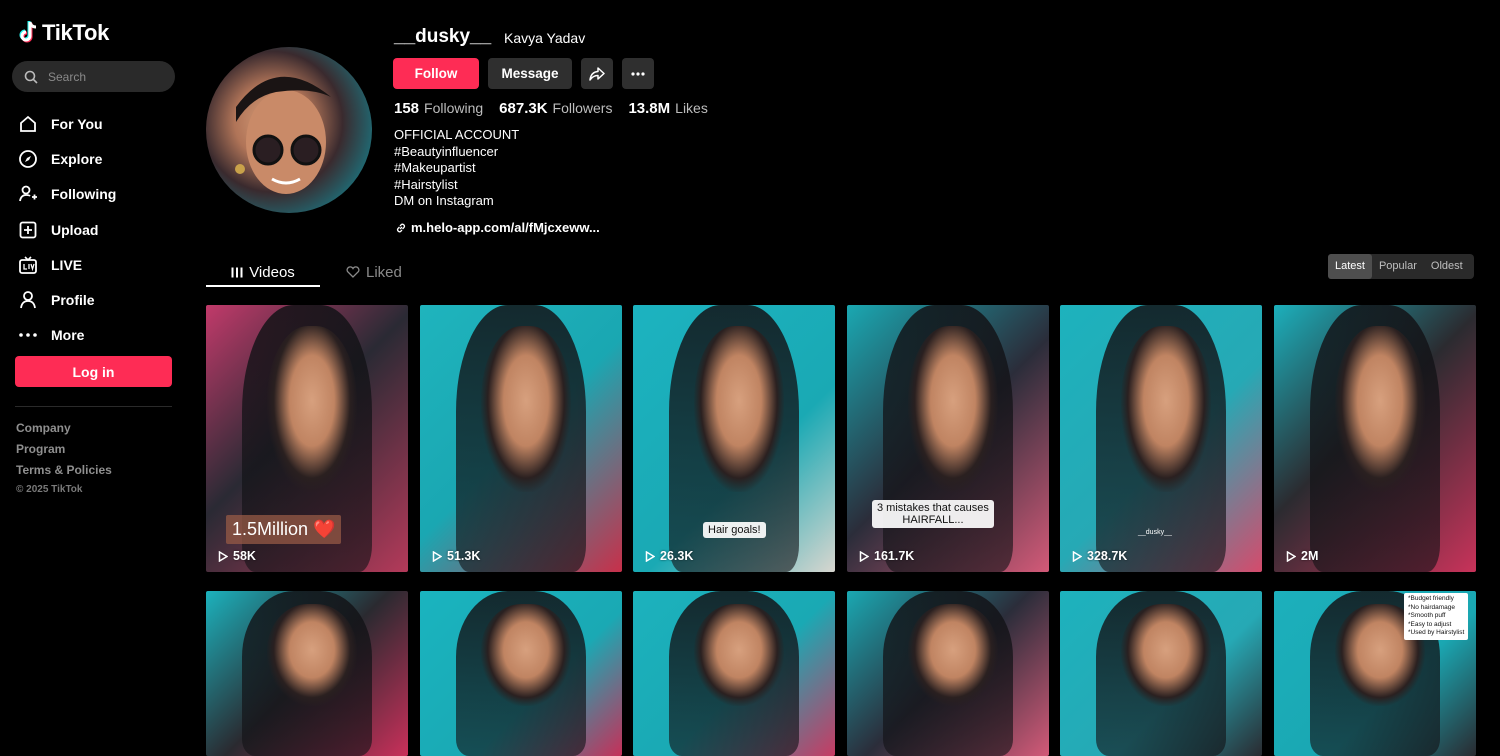 The height and width of the screenshot is (756, 1500). What do you see at coordinates (98, 264) in the screenshot?
I see `sidebar-item-live: LIVE` at bounding box center [98, 264].